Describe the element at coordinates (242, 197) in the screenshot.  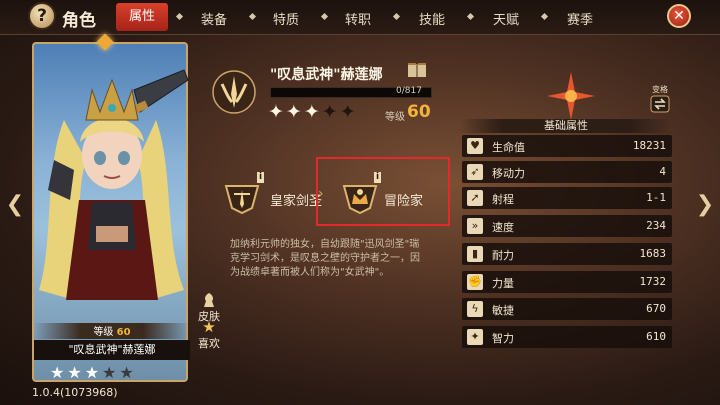
I see `royal-swordmaster-icon` at that location.